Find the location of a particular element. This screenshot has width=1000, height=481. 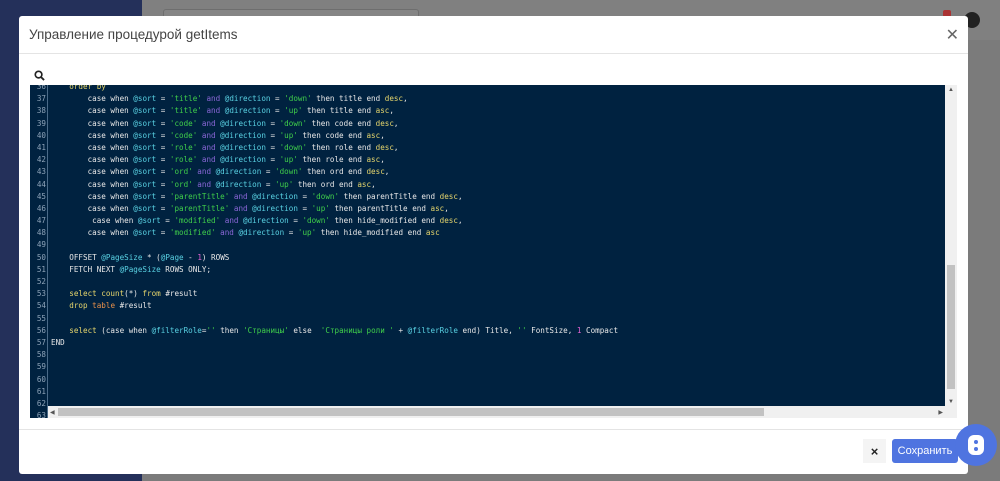

horizontal-scroll-thumb is located at coordinates (411, 412).